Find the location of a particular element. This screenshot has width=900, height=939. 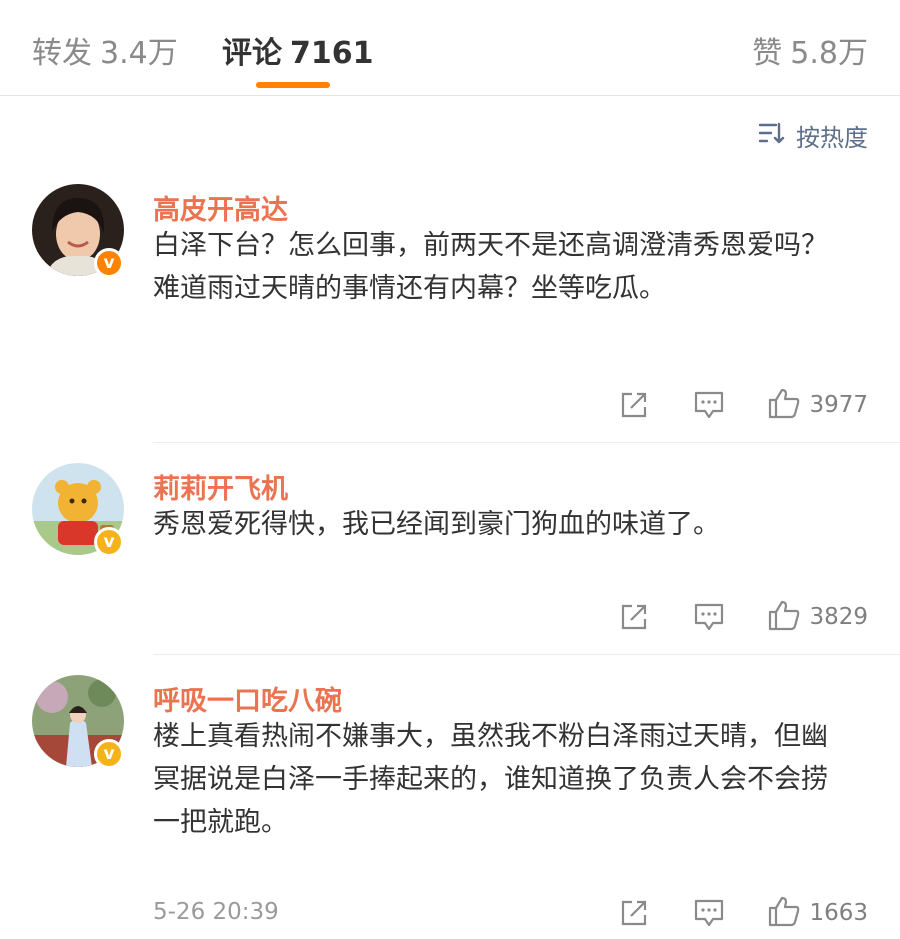

comment-timestamp: 5-26 20:39 is located at coordinates (216, 912).